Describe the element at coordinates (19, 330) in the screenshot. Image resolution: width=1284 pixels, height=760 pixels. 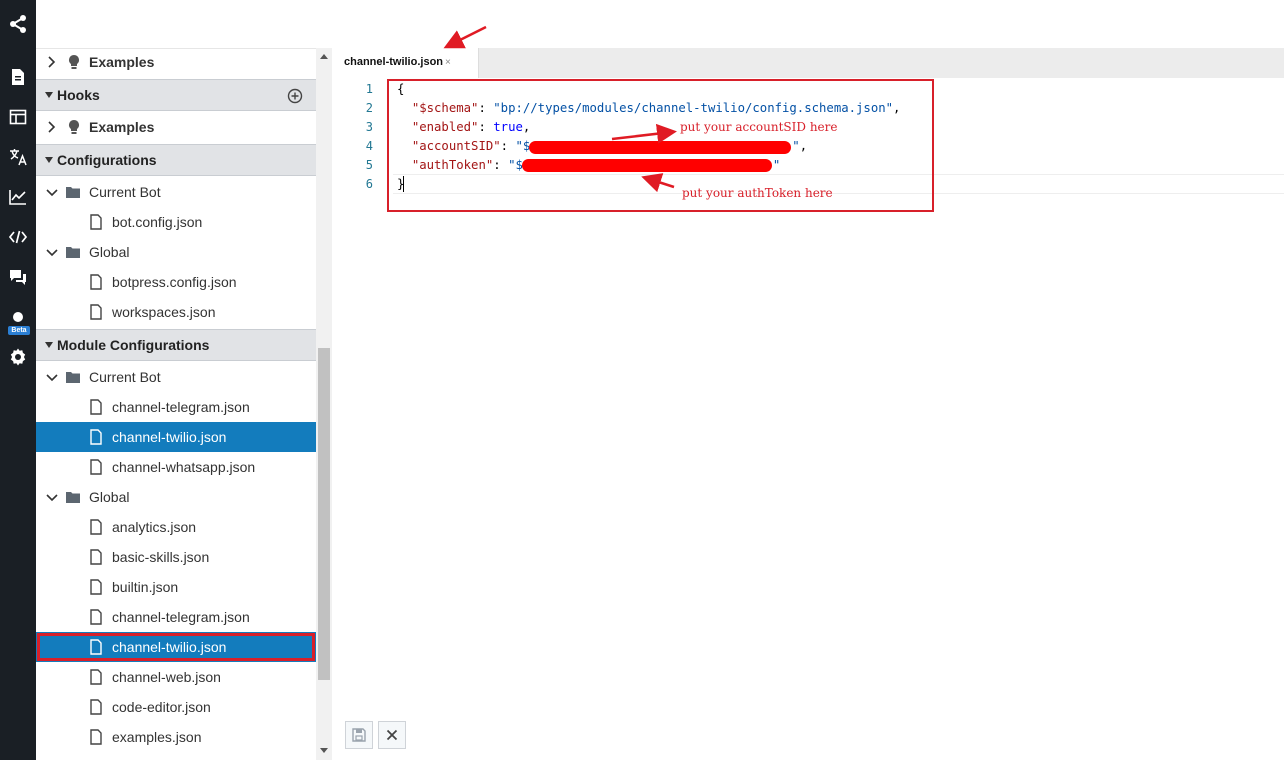
I see `beta-badge: Beta` at that location.